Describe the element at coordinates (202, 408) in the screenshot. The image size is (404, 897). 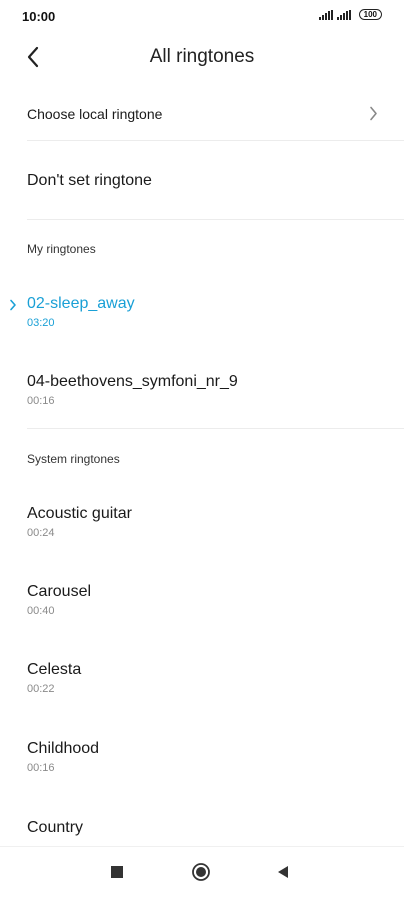
I see `ringtone-item-beethovens-symfoni: 04-beethovens_symfoni_nr_9 00:16` at that location.